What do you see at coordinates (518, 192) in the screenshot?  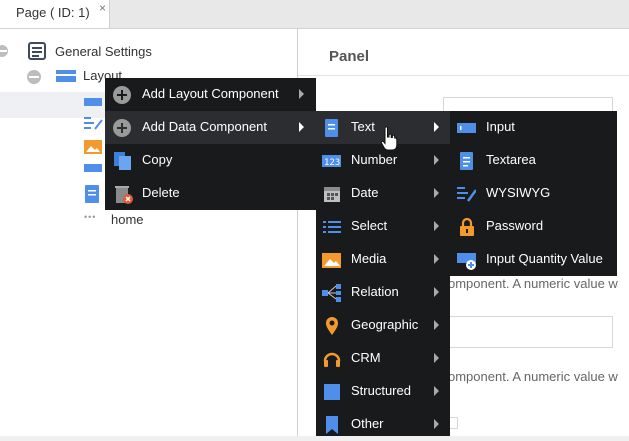 I see `menu-label: WYSIWYG` at bounding box center [518, 192].